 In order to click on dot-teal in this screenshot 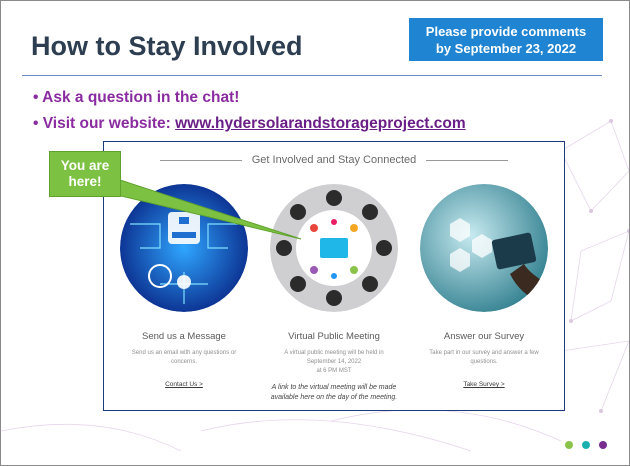, I will do `click(586, 445)`.